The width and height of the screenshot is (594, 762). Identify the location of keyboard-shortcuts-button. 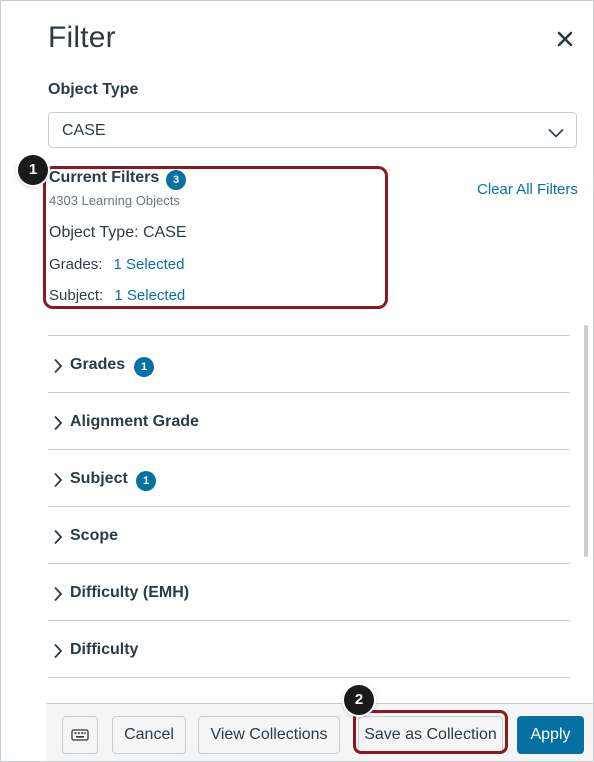
(80, 735).